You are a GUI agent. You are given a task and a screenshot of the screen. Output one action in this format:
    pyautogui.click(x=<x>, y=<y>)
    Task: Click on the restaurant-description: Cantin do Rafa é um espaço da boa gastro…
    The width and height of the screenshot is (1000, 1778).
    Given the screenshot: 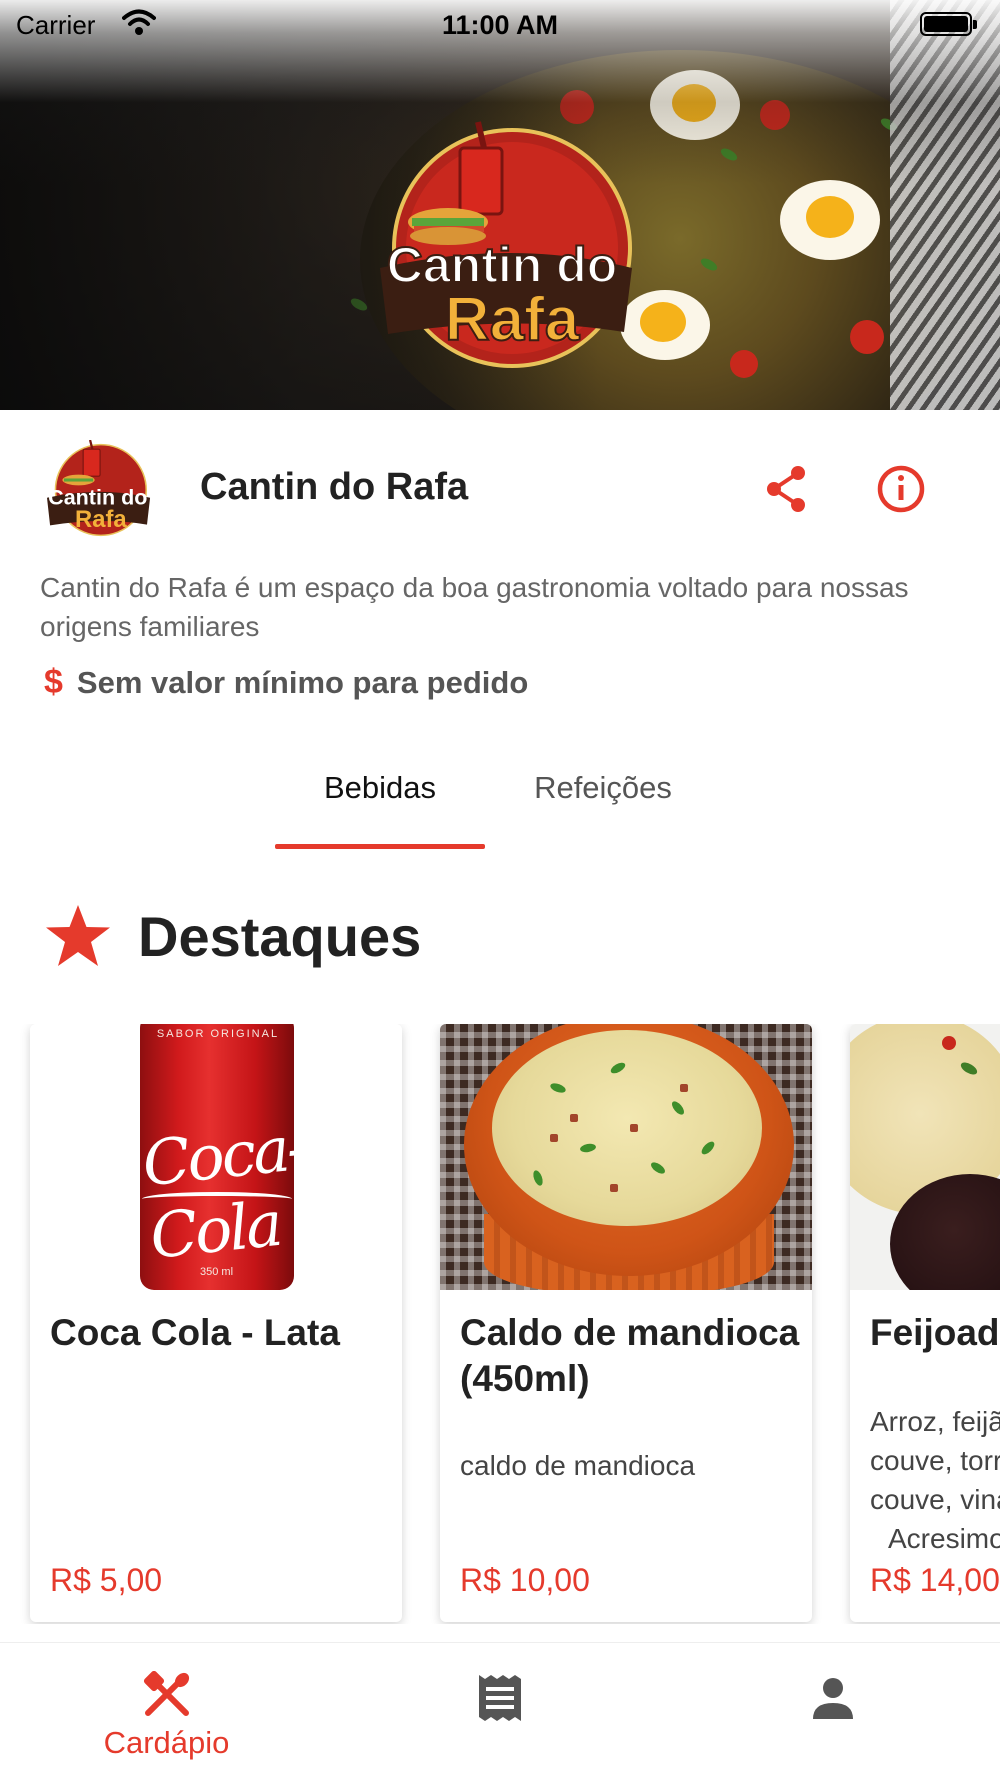 What is the action you would take?
    pyautogui.click(x=474, y=607)
    